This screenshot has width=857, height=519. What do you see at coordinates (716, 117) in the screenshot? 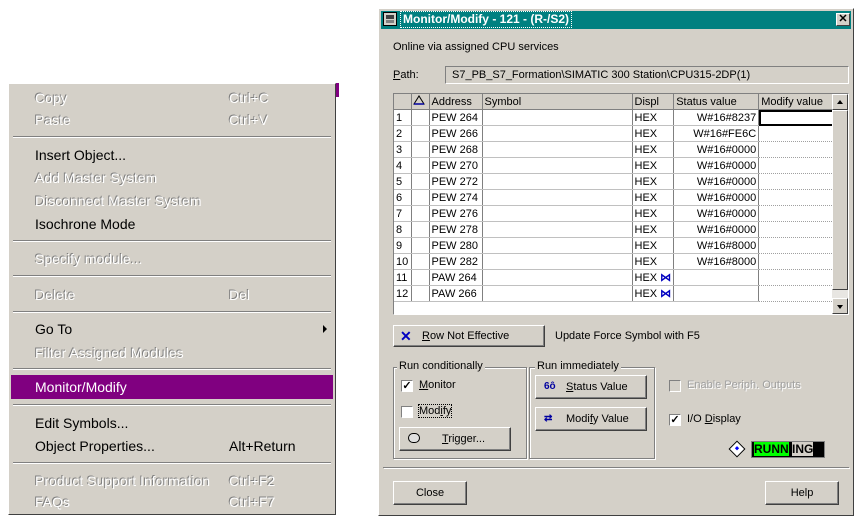
I see `status-value-cell: W#16#8237` at bounding box center [716, 117].